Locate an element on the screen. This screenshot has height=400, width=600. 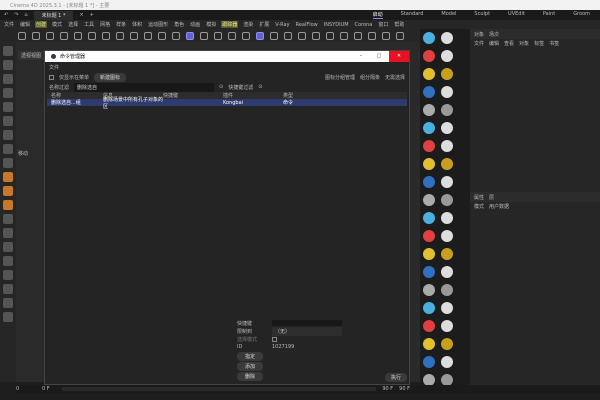
menu-item: 模拟 is located at coordinates (211, 24).